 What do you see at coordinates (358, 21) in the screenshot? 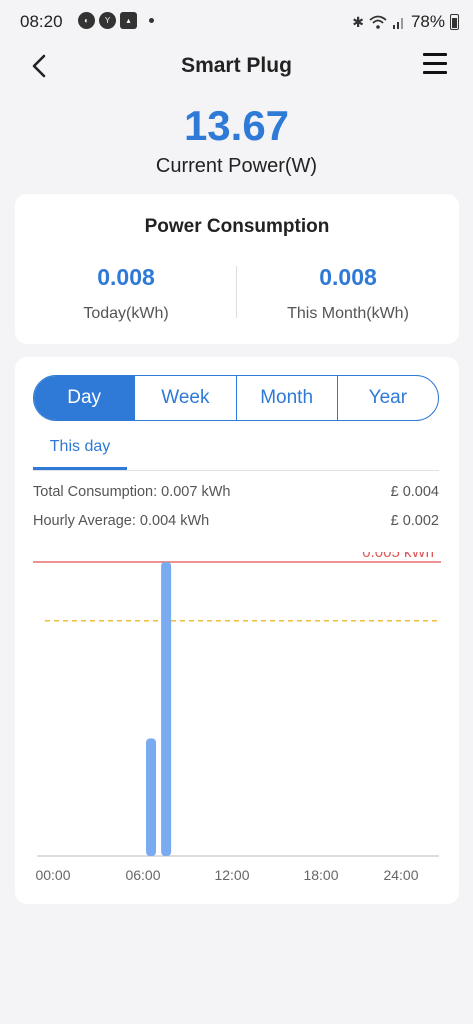
I see `bluetooth-icon: ✱` at bounding box center [358, 21].